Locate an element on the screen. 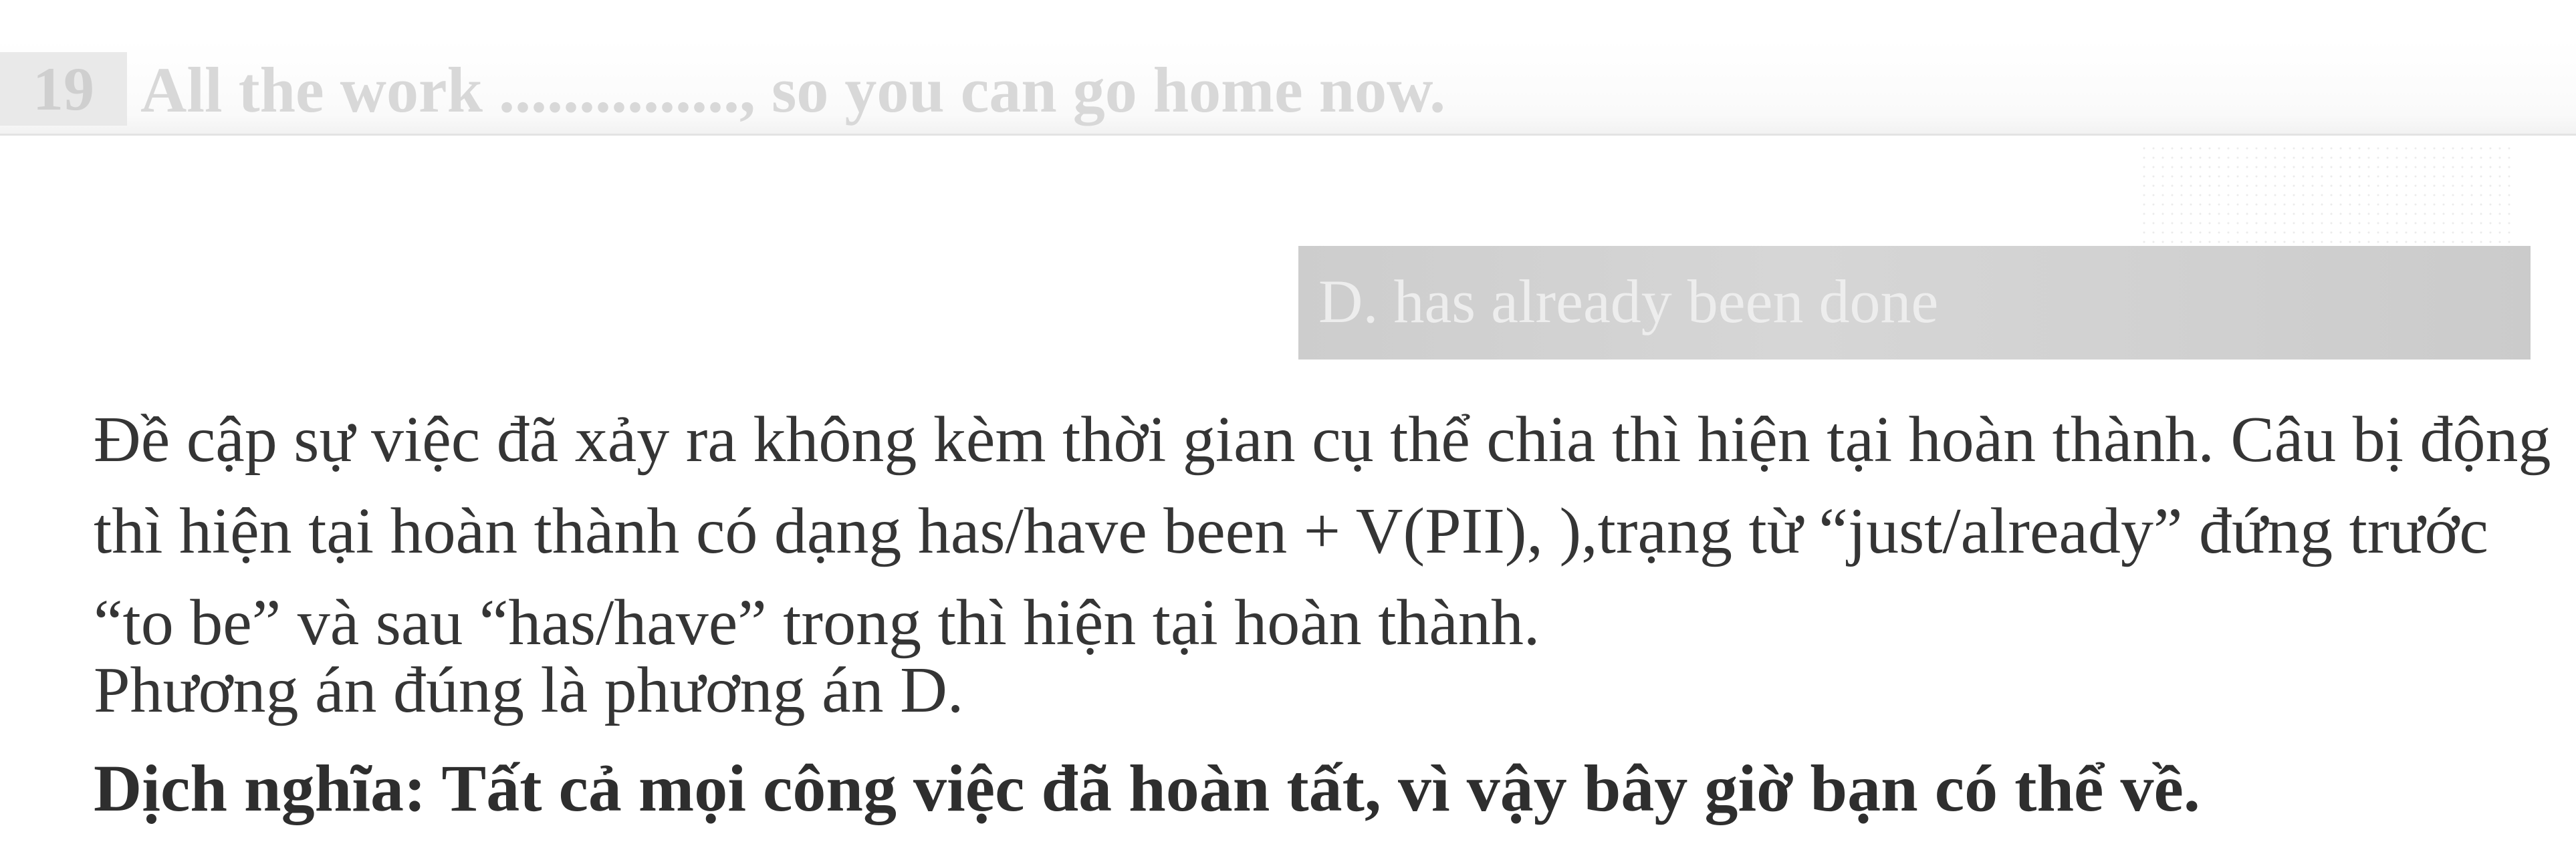 This screenshot has width=2576, height=856. answer-box: D. has already been done is located at coordinates (1914, 303).